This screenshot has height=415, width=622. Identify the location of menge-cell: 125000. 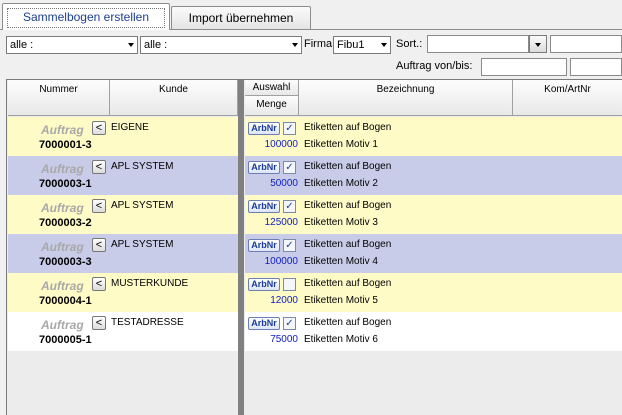
(281, 222).